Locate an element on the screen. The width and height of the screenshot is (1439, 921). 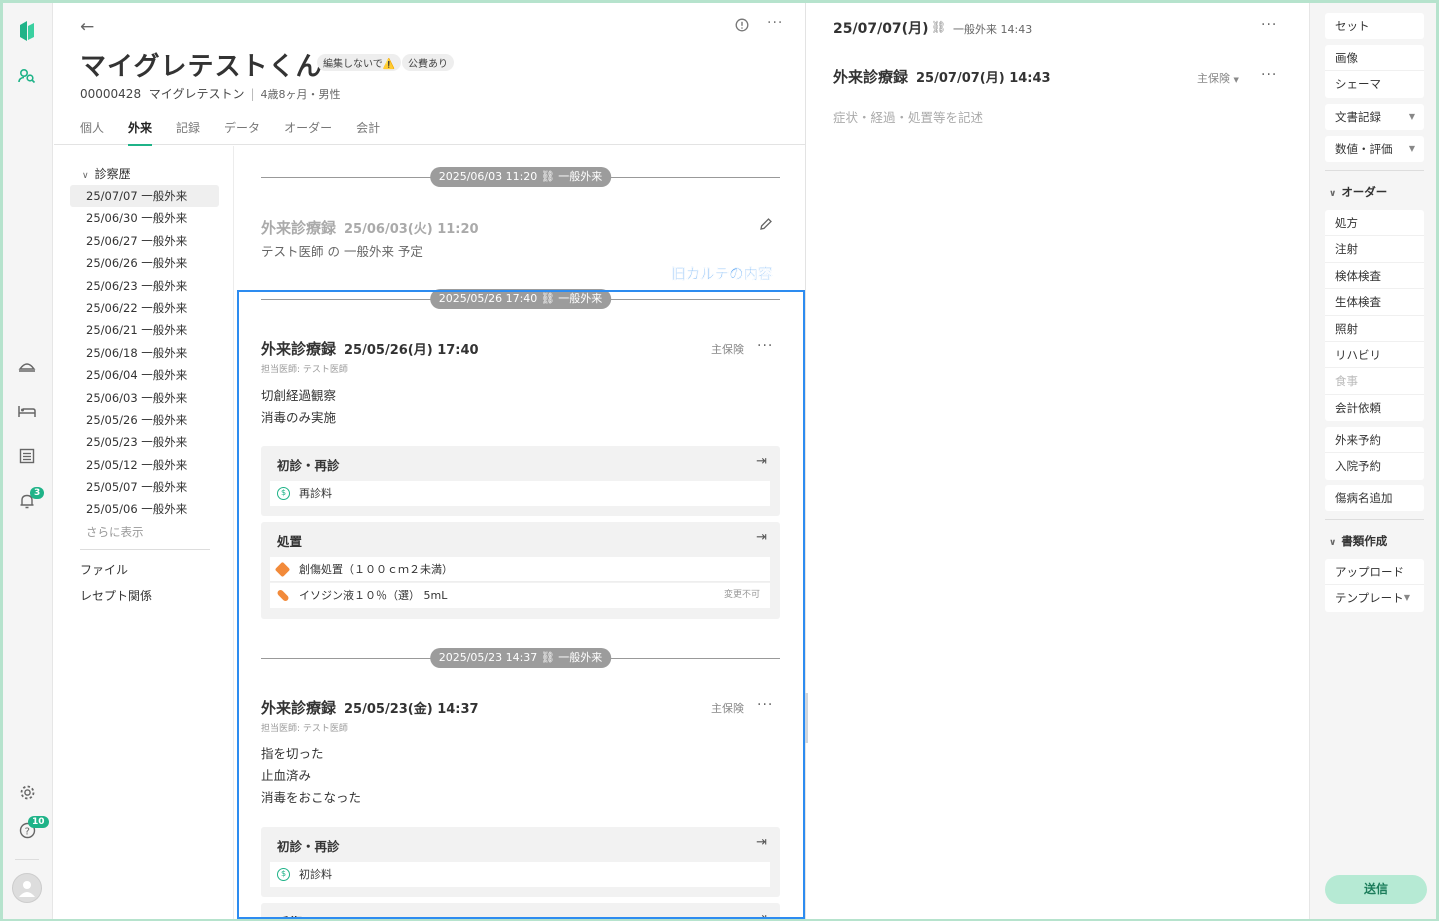
date-separator: 2025/06/03 11:20 ⛓ 一般外来 is located at coordinates (520, 177).